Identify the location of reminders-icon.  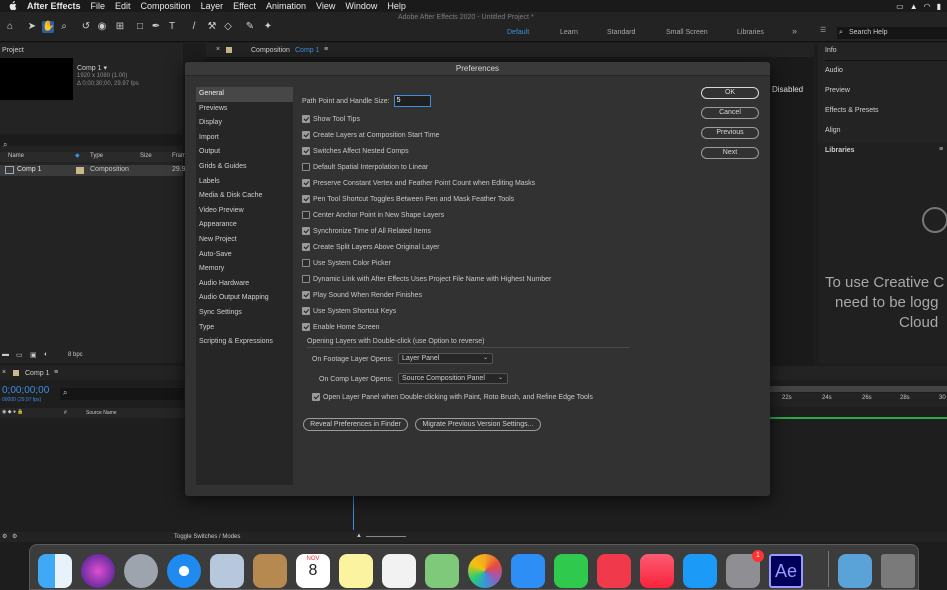
(399, 571).